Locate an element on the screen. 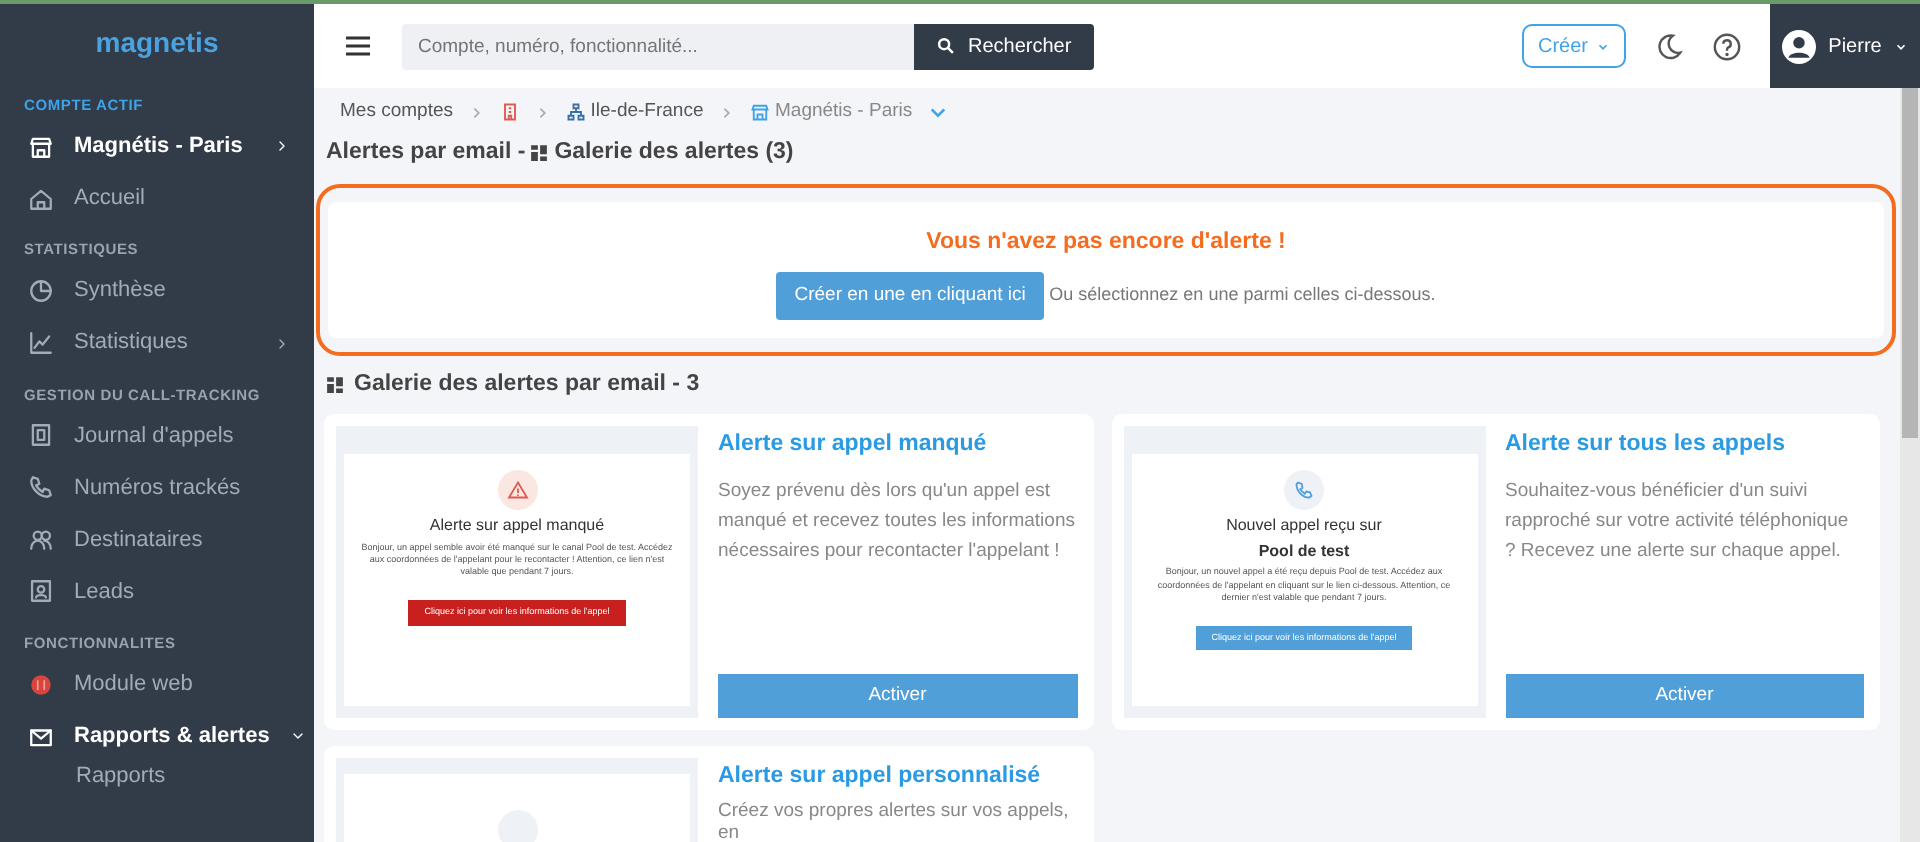 This screenshot has width=1920, height=842. user-menu: Pierre is located at coordinates (1845, 46).